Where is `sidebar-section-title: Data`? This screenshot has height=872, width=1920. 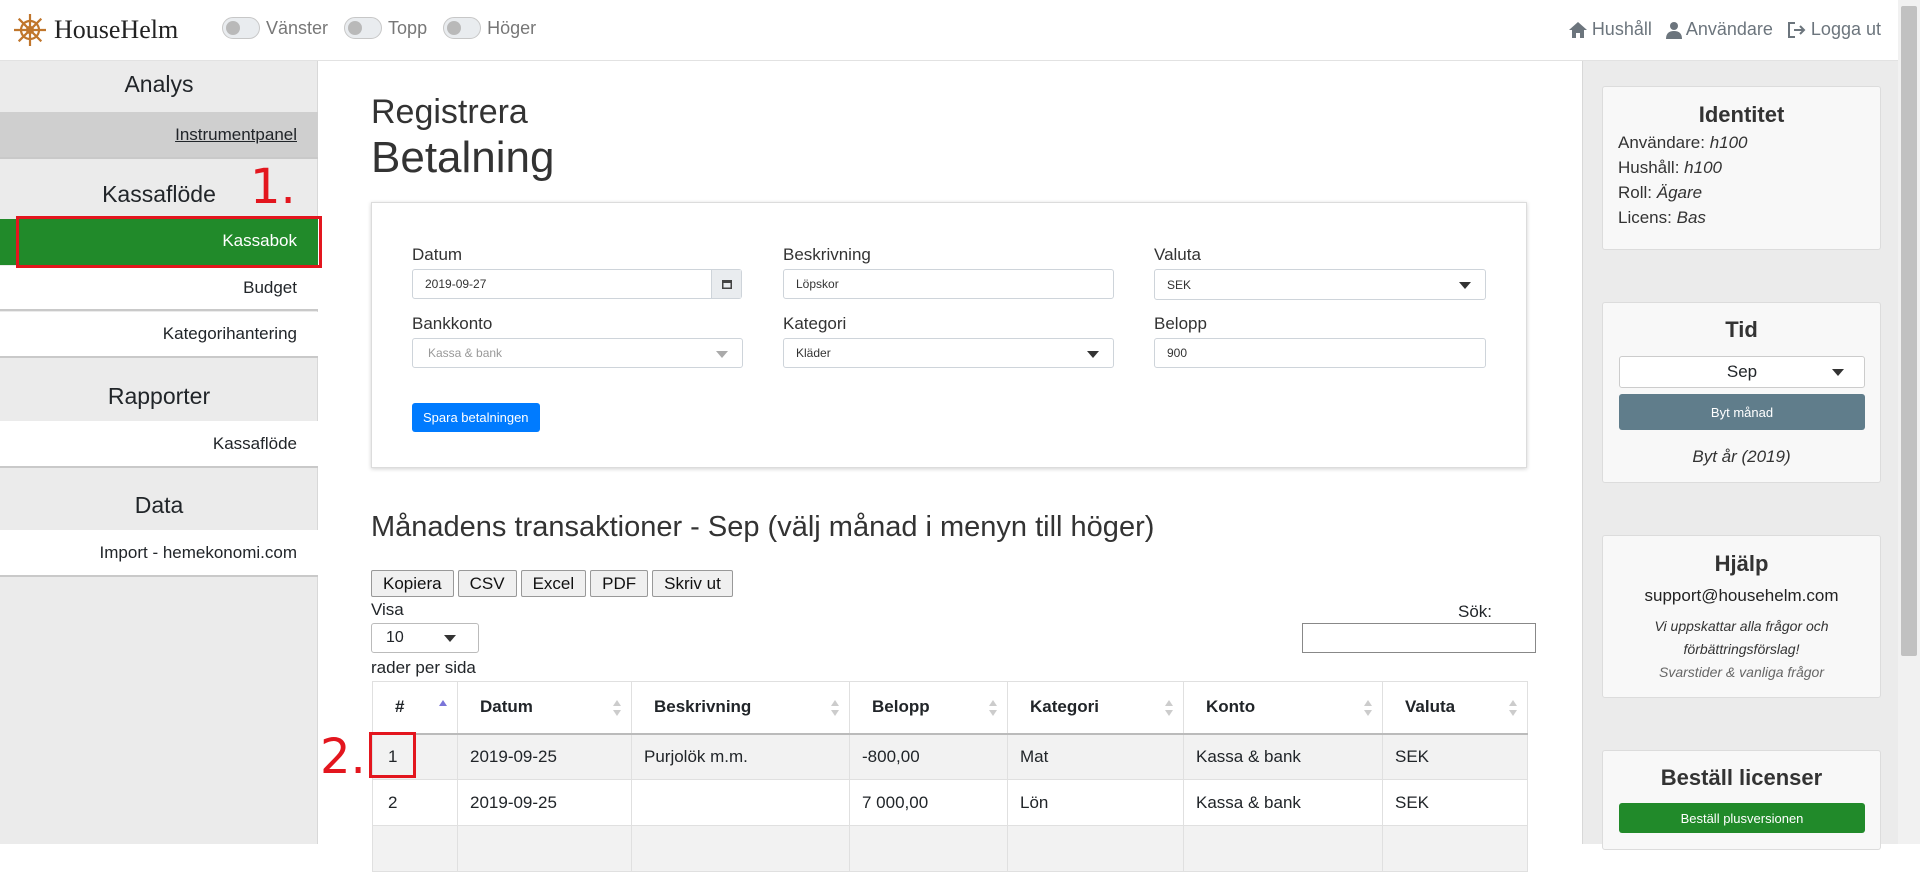
sidebar-section-title: Data is located at coordinates (159, 505).